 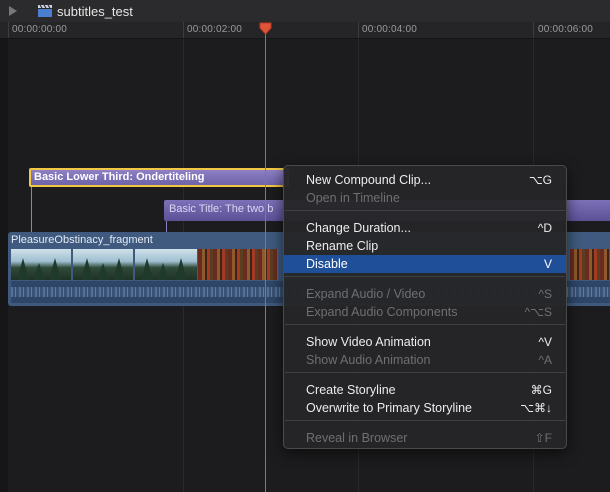 What do you see at coordinates (265, 28) in the screenshot?
I see `playhead-icon` at bounding box center [265, 28].